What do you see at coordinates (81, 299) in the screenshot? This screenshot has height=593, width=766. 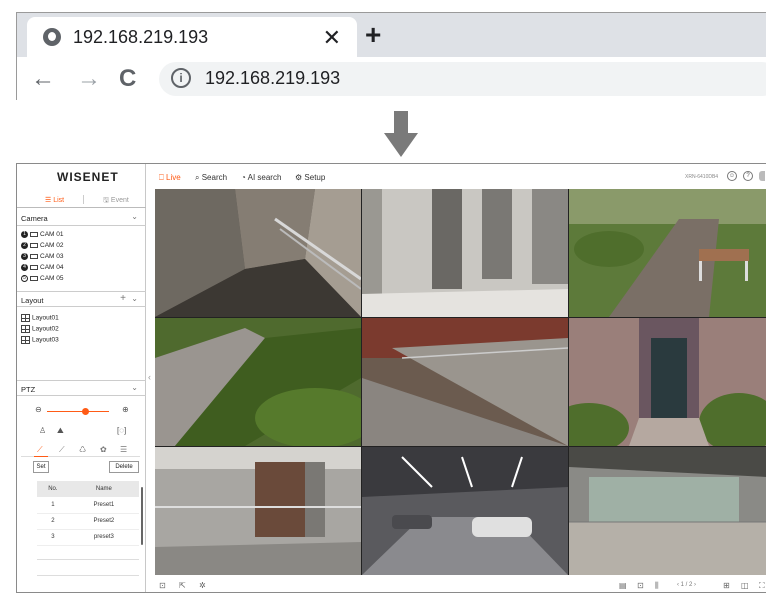 I see `layout-section-header: Layout + ⌄` at bounding box center [81, 299].